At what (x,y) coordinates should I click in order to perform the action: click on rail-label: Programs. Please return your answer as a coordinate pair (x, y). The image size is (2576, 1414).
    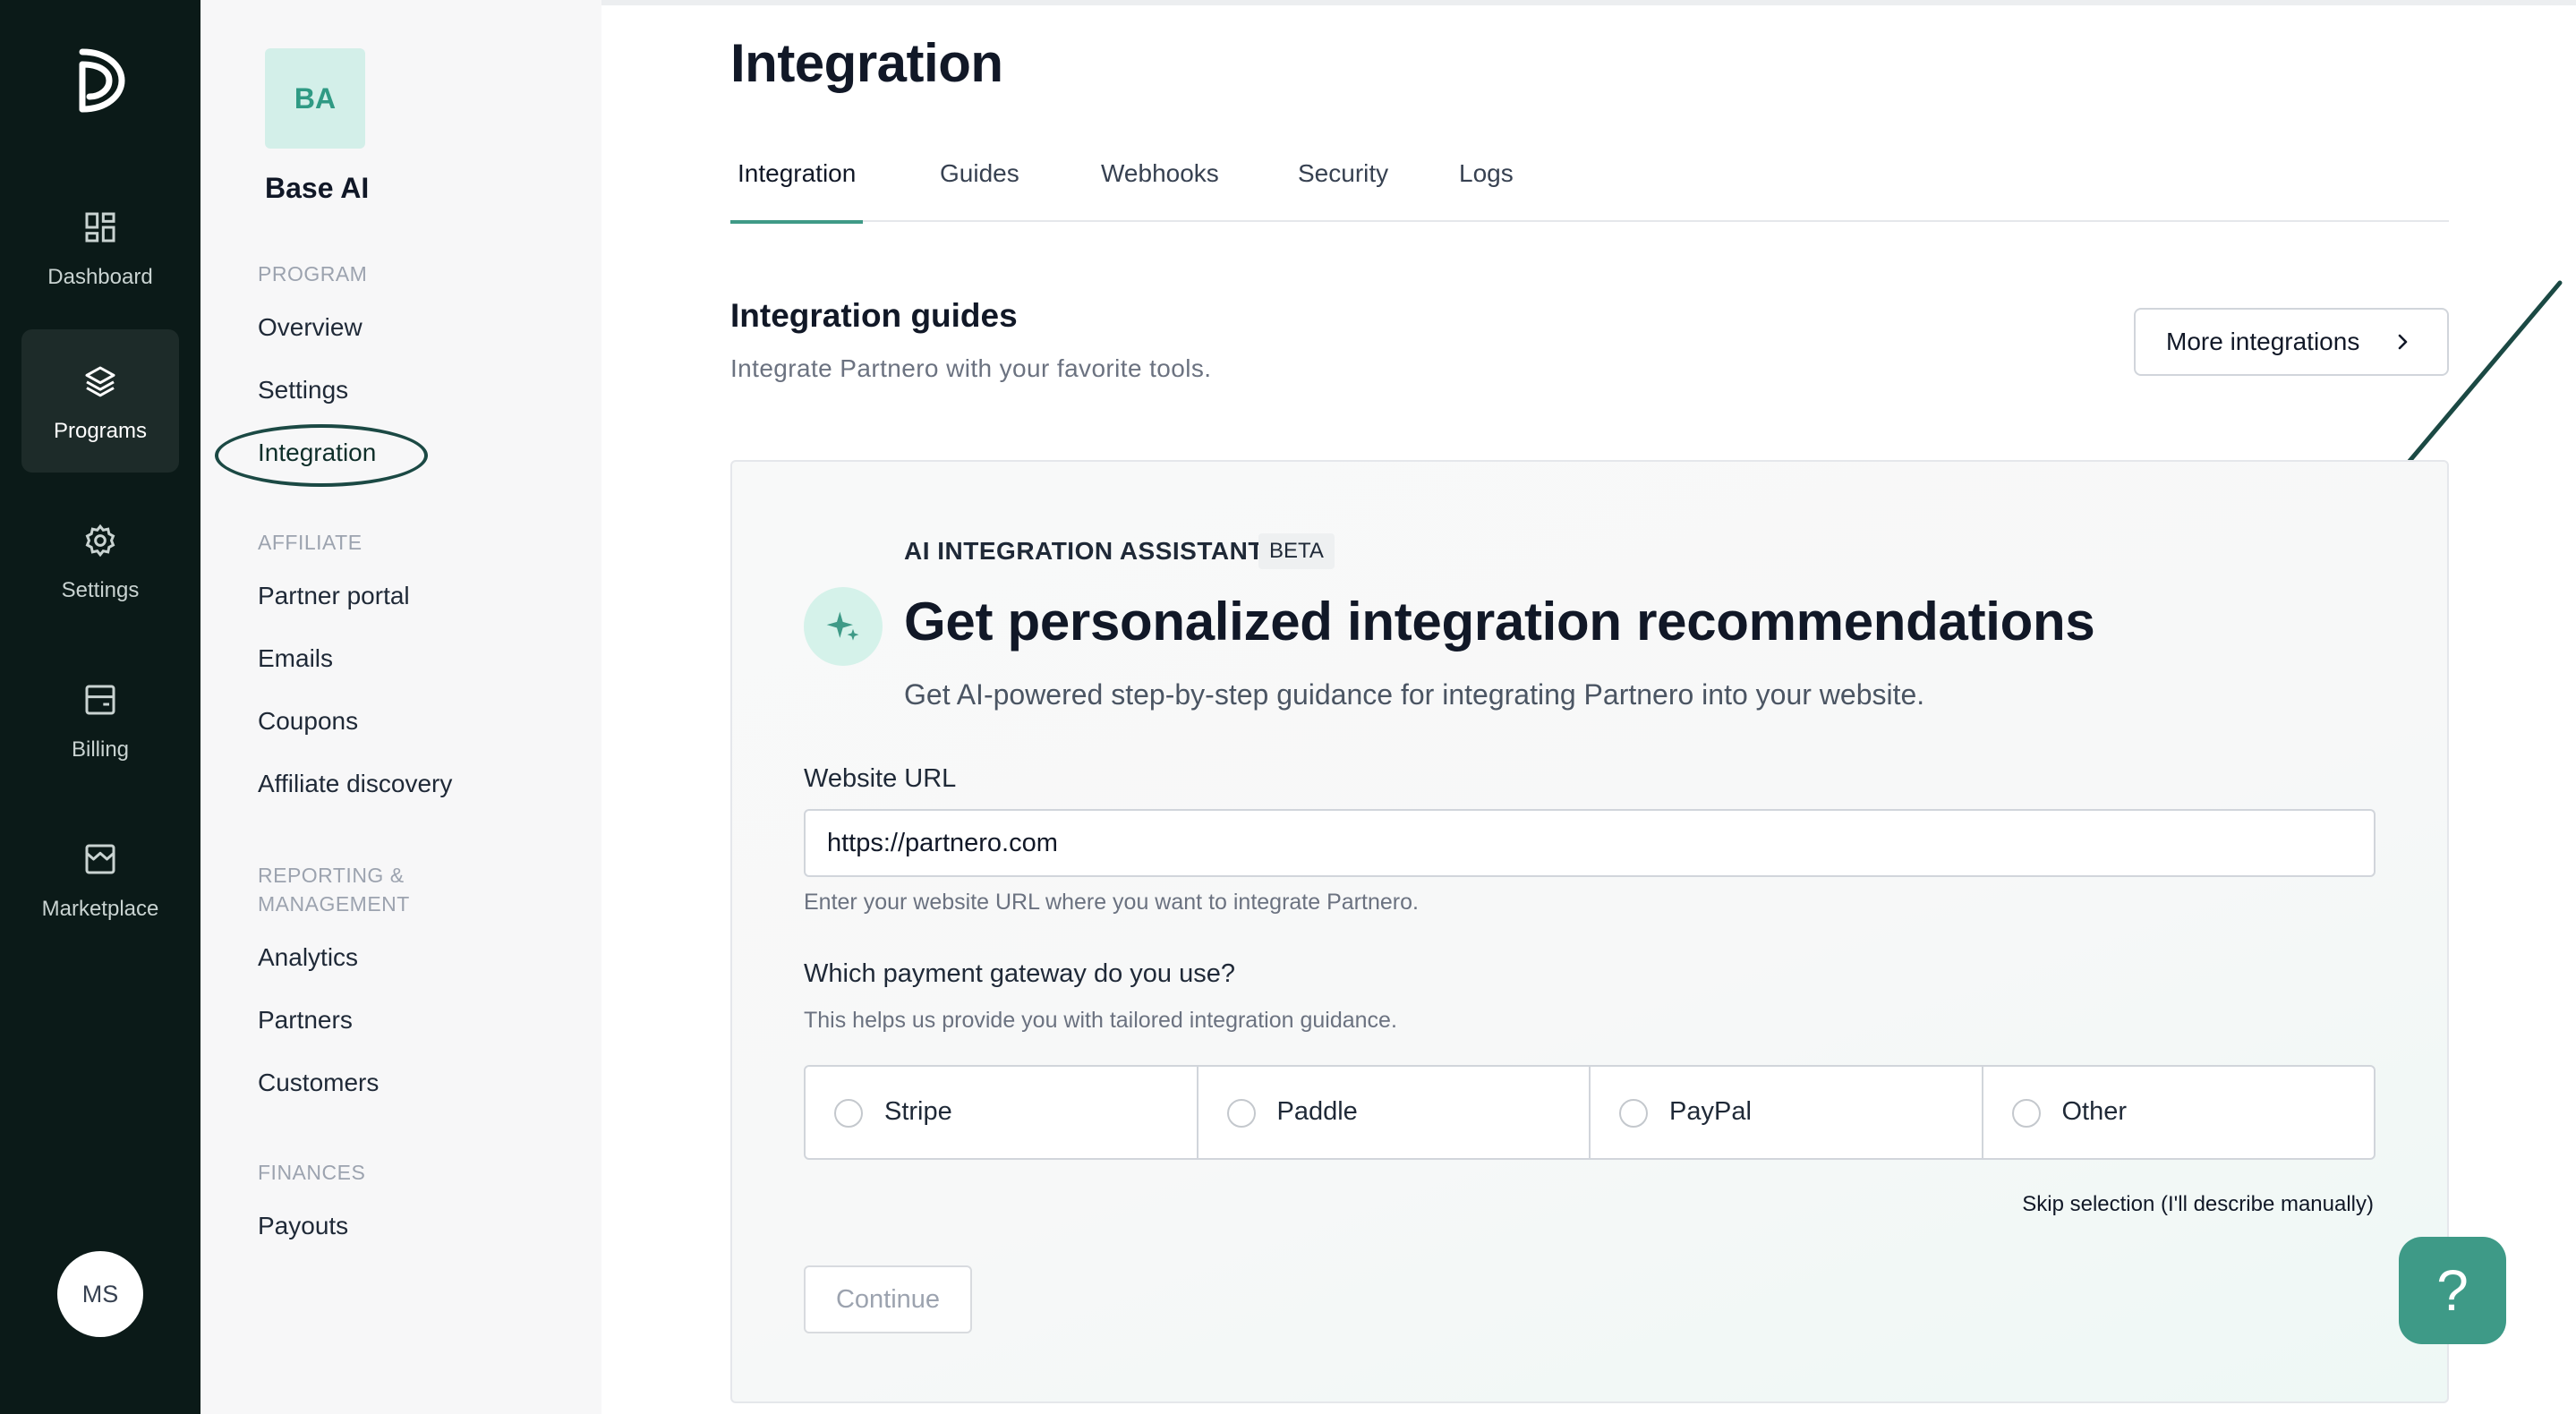
    Looking at the image, I should click on (100, 431).